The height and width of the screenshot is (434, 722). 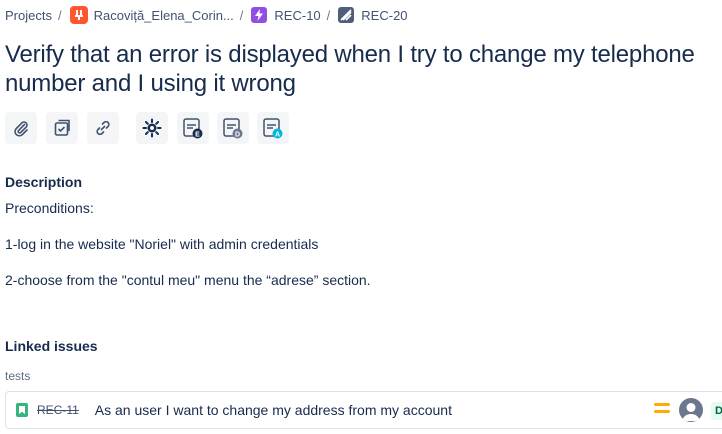 I want to click on svg-text: E, so click(x=197, y=135).